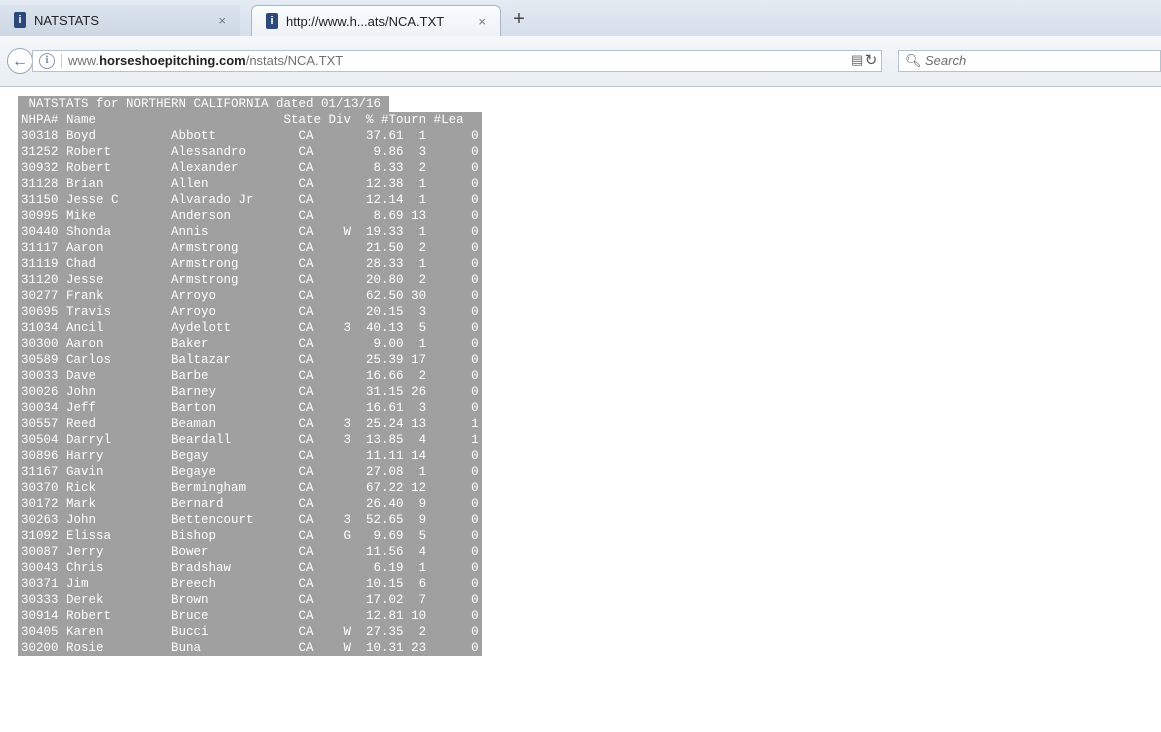 This screenshot has height=732, width=1161. Describe the element at coordinates (250, 216) in the screenshot. I see `data-row: 30995 Mike Anderson CA 8.69 13 0` at that location.